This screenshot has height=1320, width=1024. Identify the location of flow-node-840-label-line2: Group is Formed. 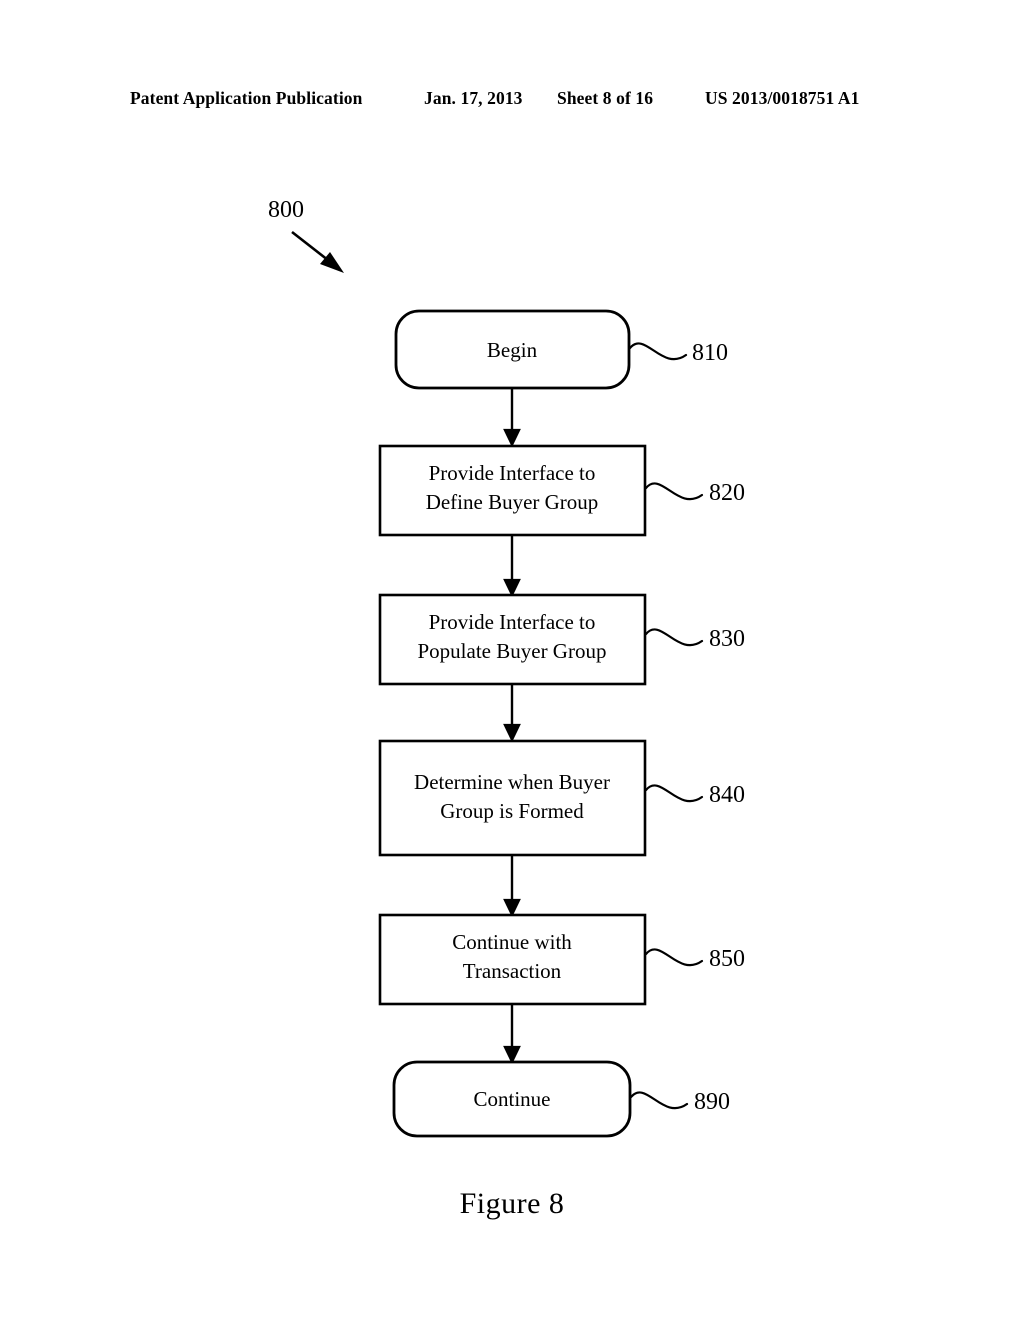
(512, 811).